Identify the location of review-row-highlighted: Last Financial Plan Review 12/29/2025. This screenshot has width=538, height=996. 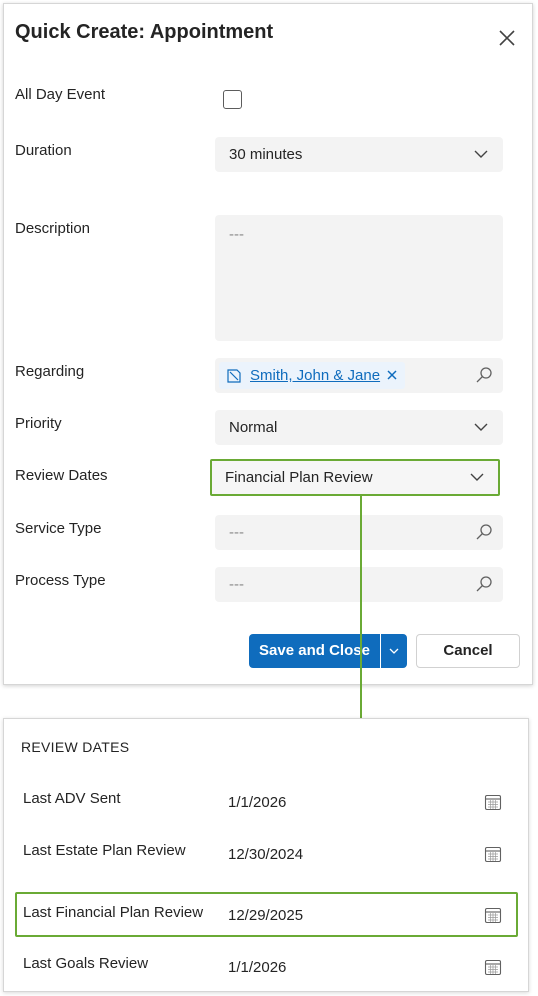
(266, 914).